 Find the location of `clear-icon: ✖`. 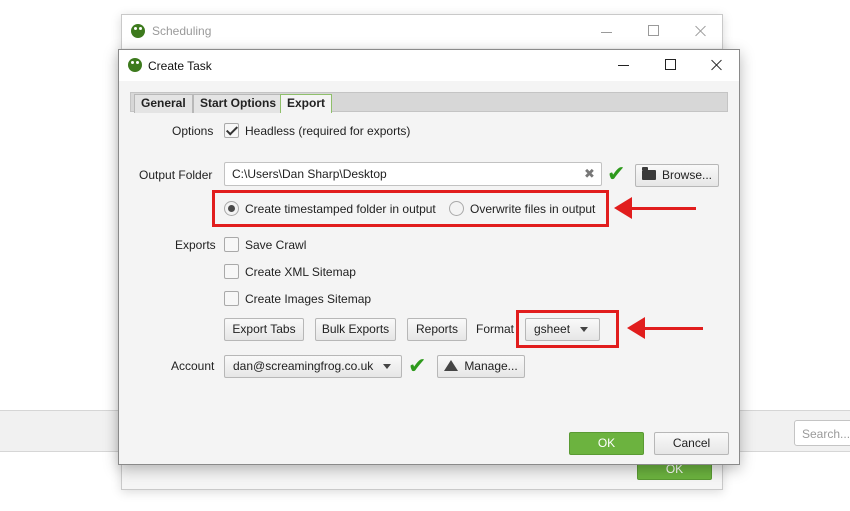

clear-icon: ✖ is located at coordinates (589, 174).